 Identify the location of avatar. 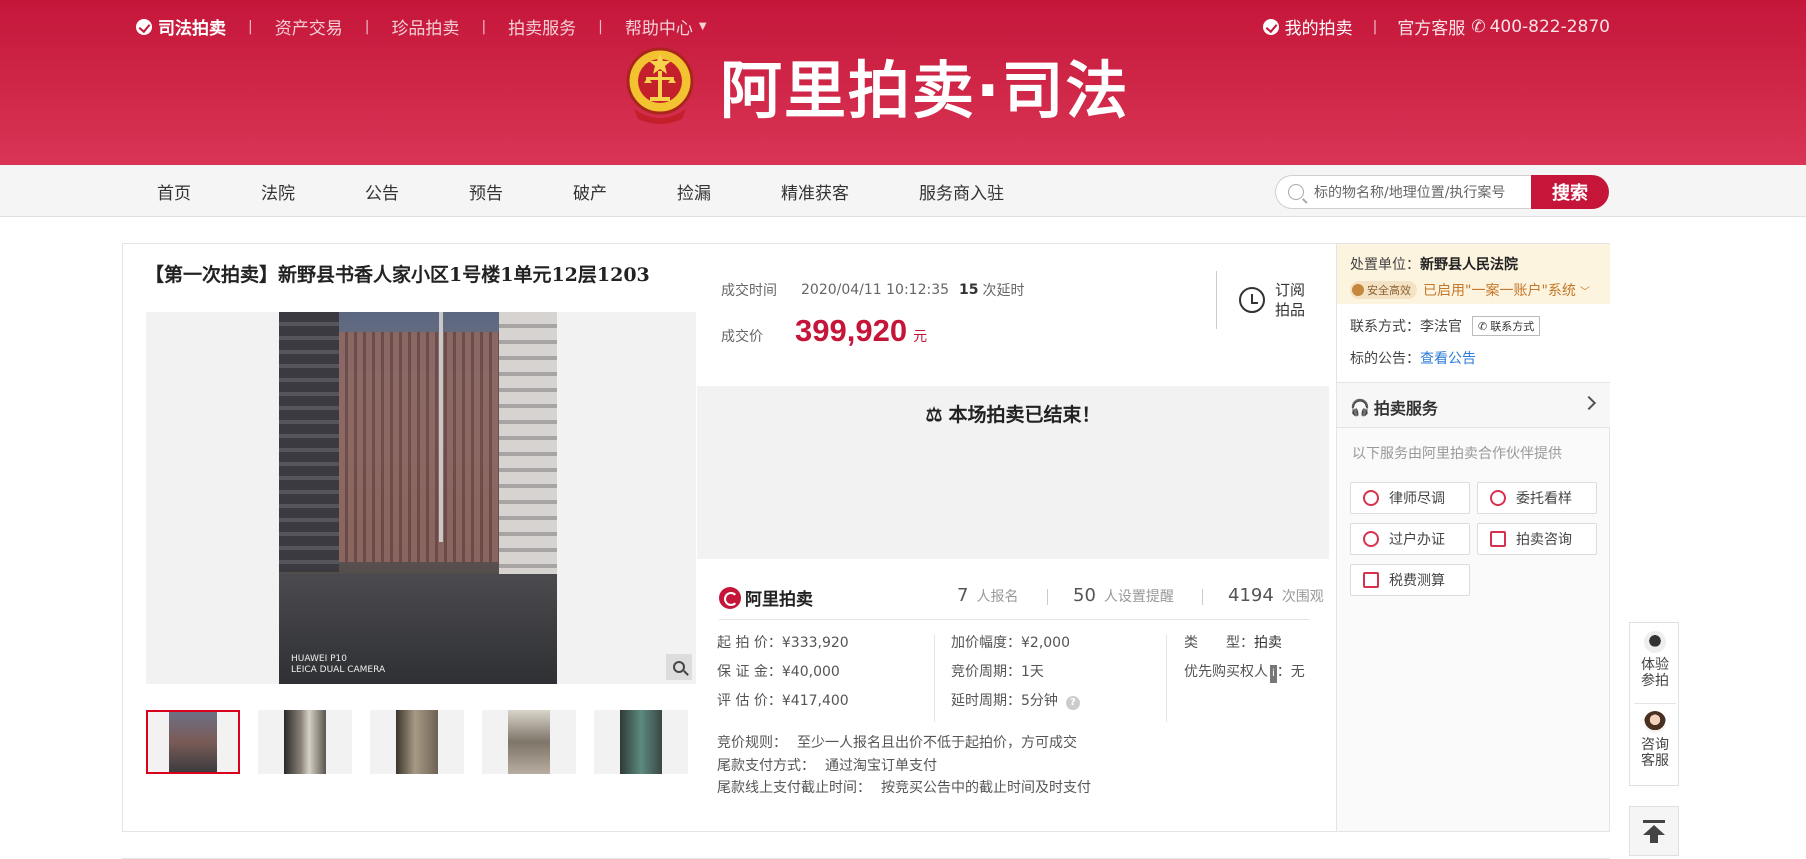
(1655, 722).